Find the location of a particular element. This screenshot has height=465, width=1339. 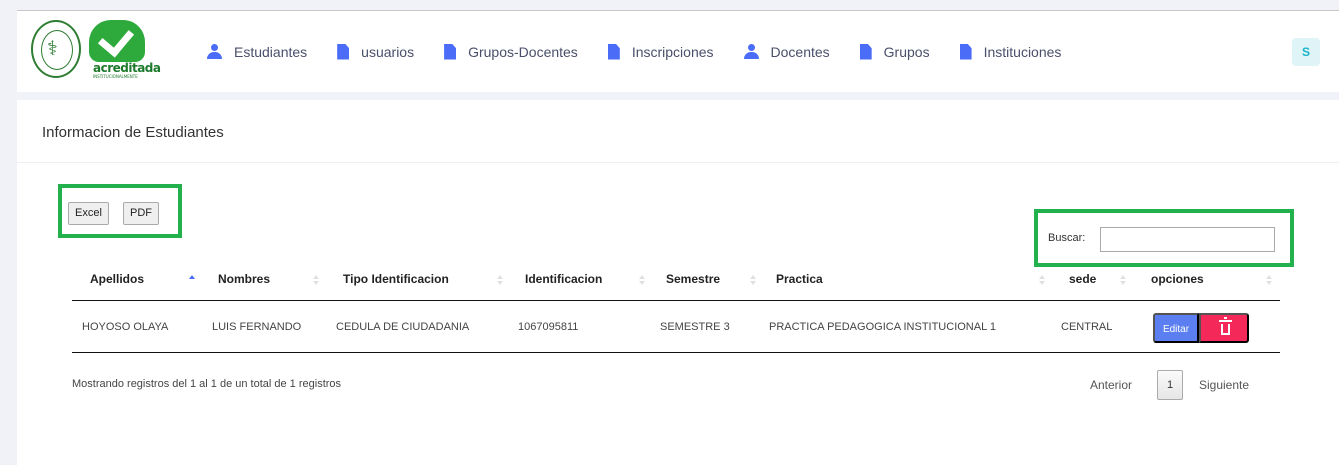

column-header-nombres: Nombres is located at coordinates (244, 283).